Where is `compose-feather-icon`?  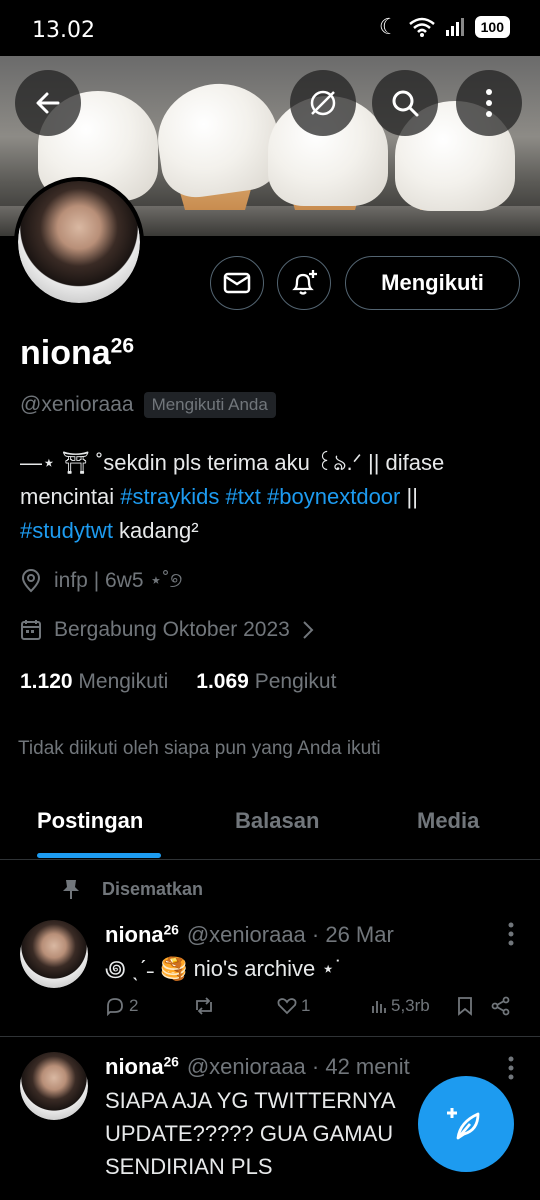
compose-feather-icon is located at coordinates (463, 1124).